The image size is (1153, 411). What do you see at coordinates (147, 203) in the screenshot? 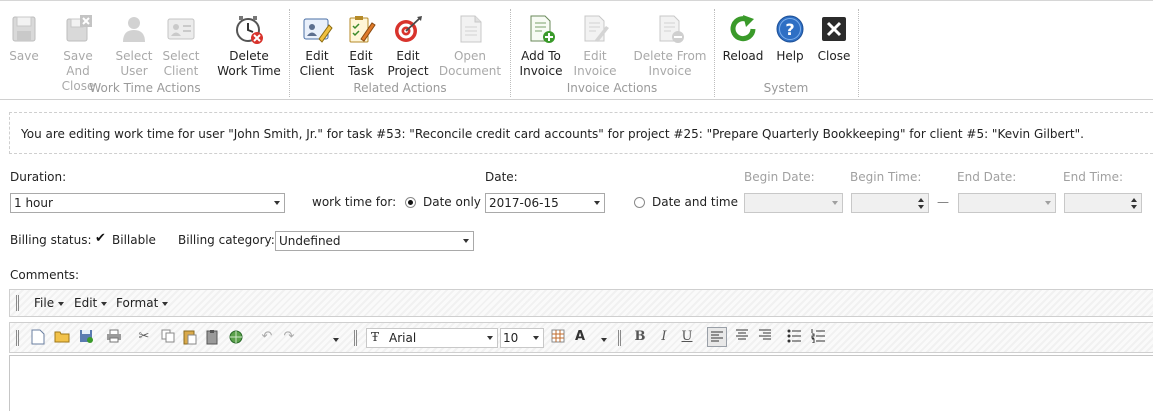
I see `duration-select: 1 hour` at bounding box center [147, 203].